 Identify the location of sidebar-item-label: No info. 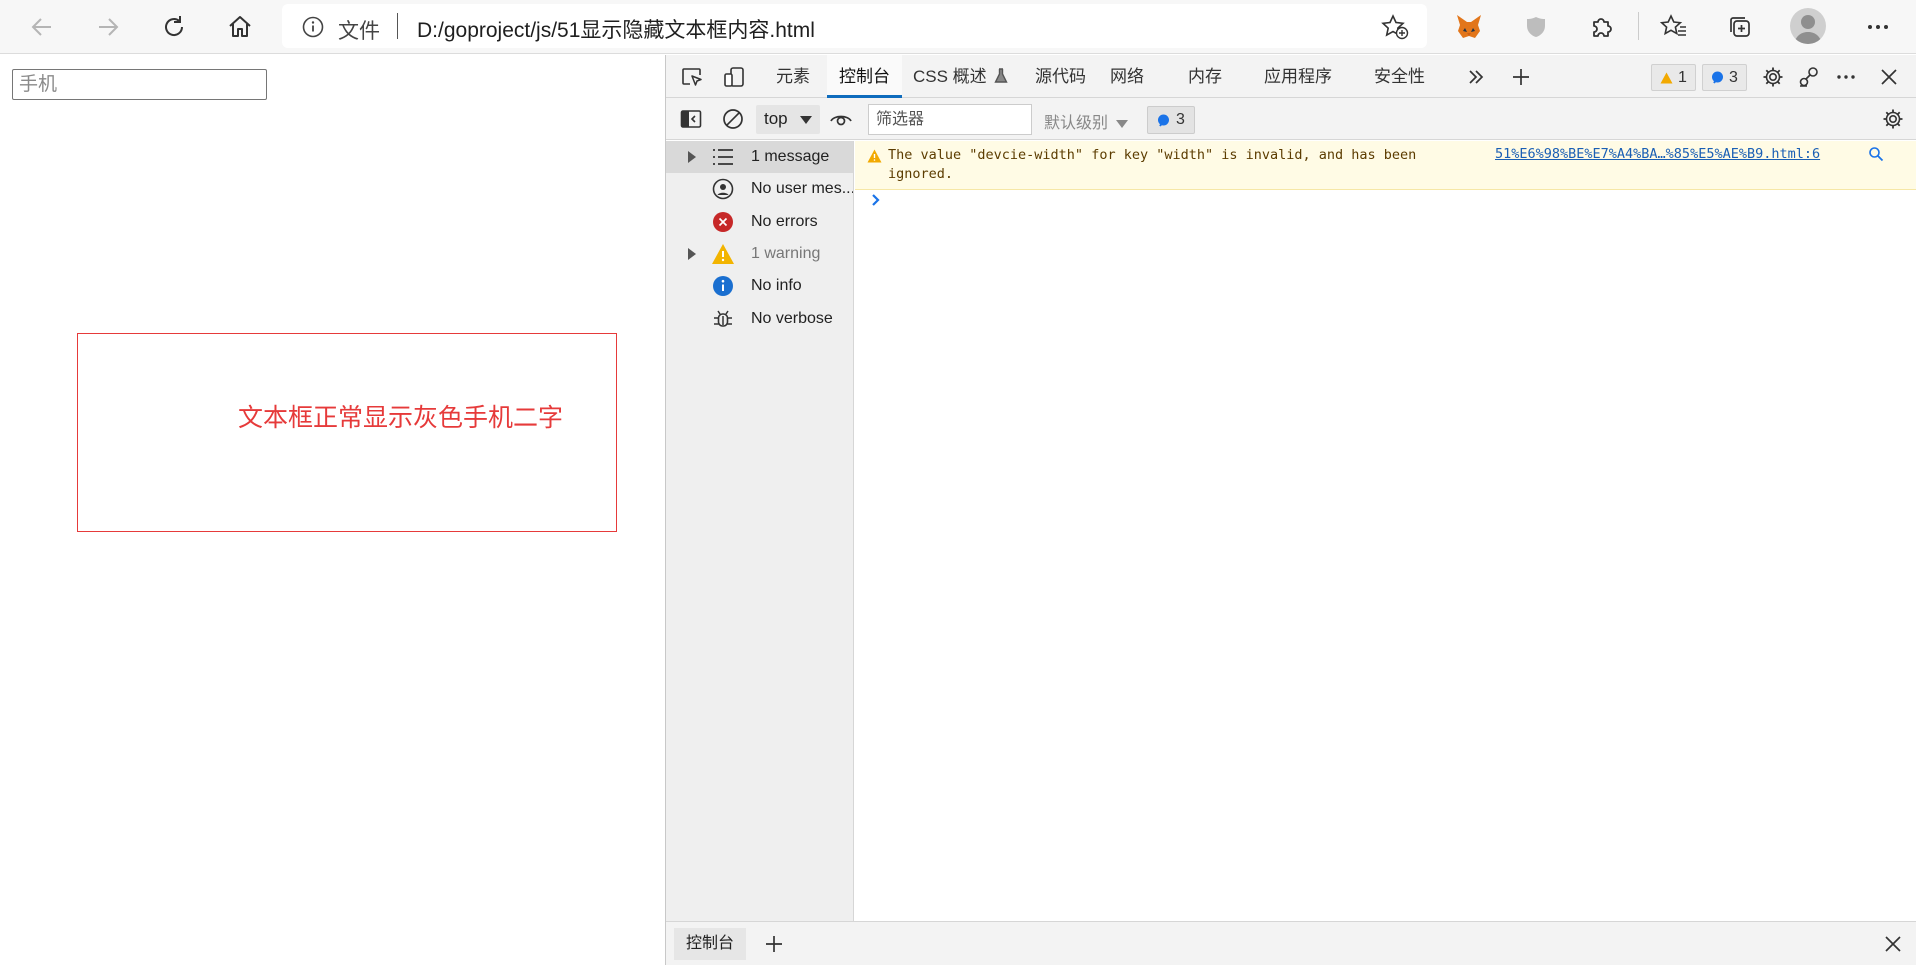
(776, 285).